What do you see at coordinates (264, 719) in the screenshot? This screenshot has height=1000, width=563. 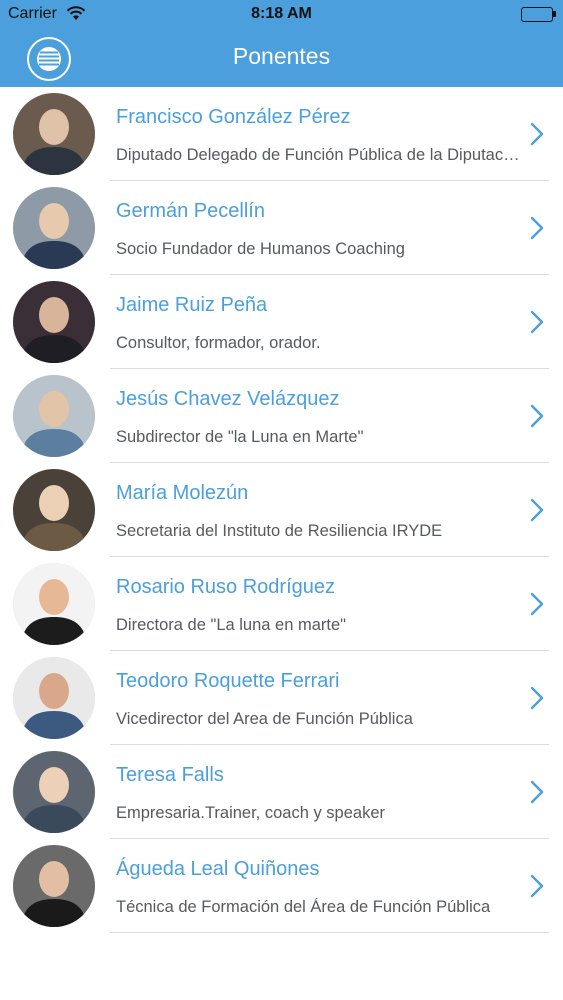 I see `speaker-role: Vicedirector del Area de Función Pública` at bounding box center [264, 719].